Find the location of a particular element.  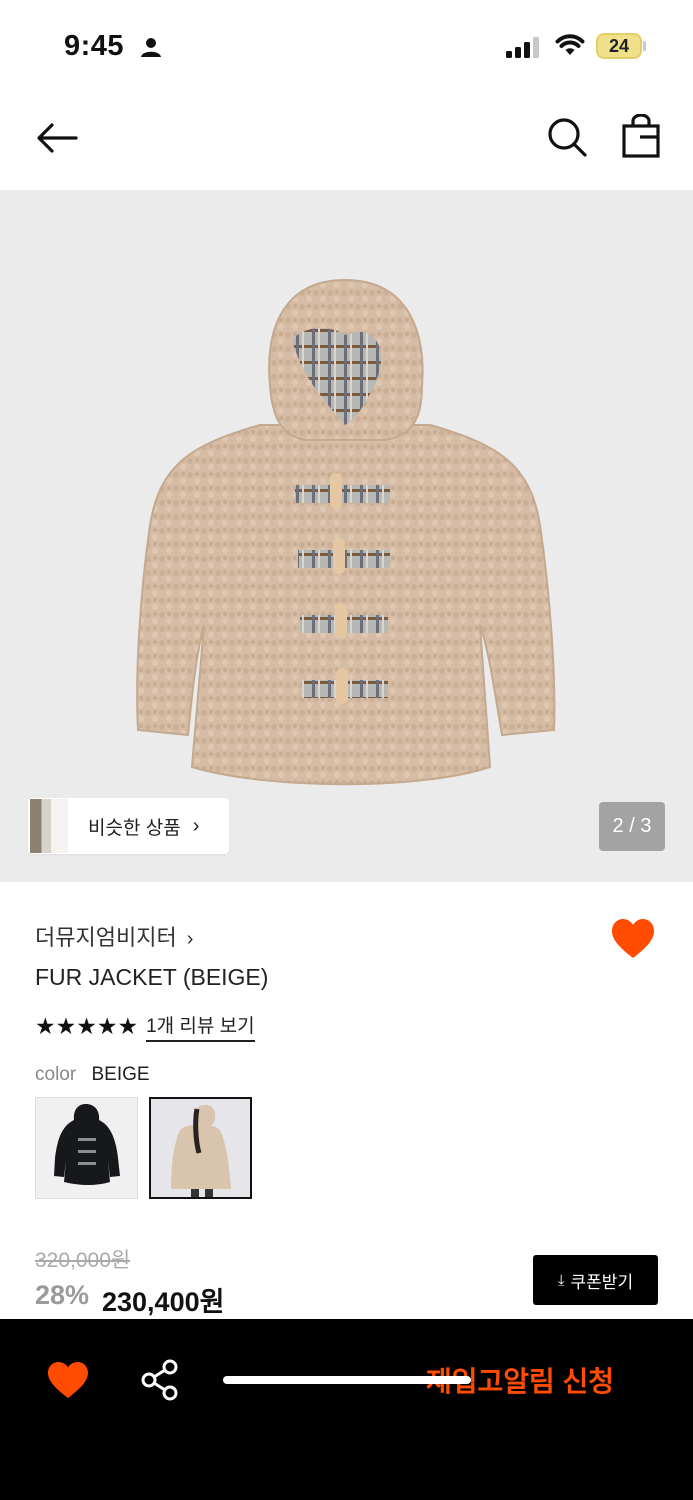

product-name: FUR JACKET (BEIGE) is located at coordinates (152, 977).